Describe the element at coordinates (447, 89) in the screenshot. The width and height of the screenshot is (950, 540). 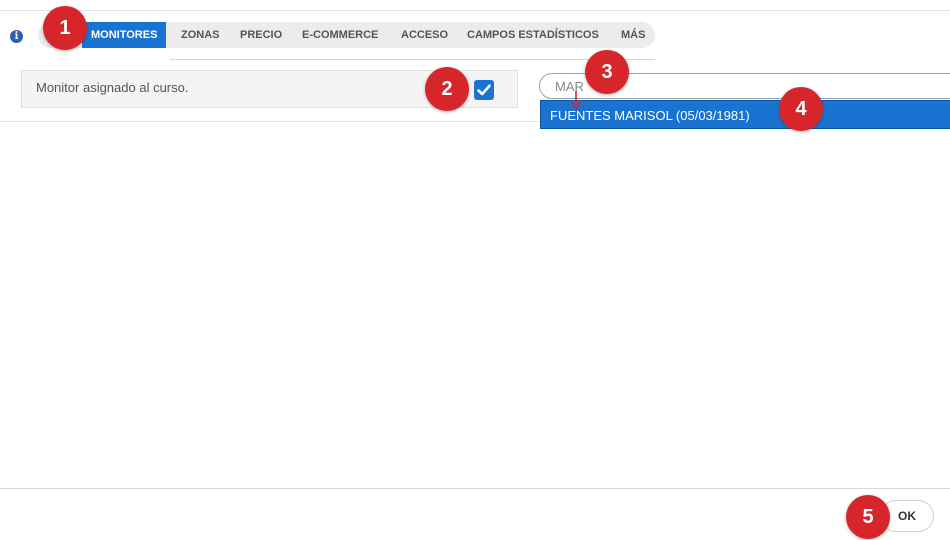
I see `step-marker-2: 2` at that location.